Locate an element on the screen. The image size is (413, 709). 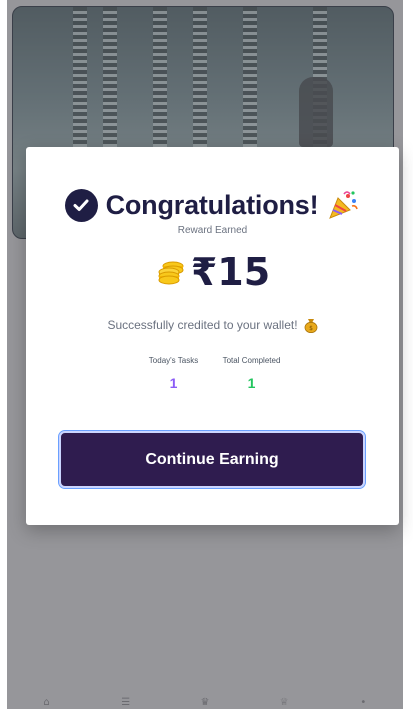
check-circle-icon is located at coordinates (81, 205).